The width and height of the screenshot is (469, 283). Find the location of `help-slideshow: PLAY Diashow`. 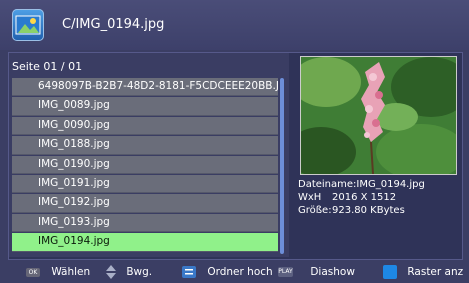

help-slideshow: PLAY Diashow is located at coordinates (316, 272).